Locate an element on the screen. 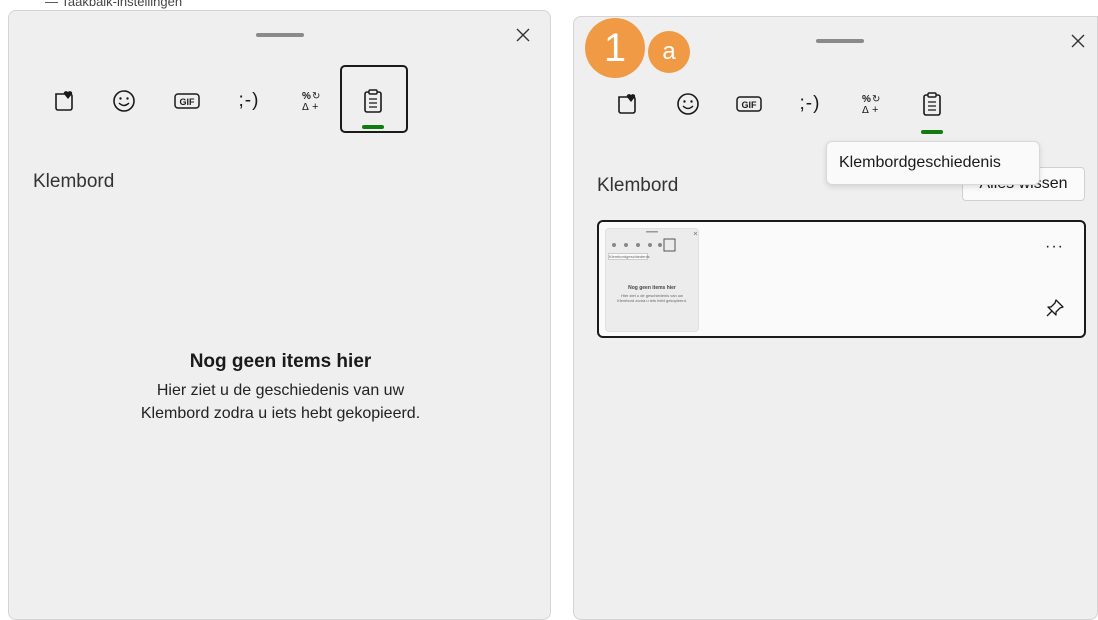  more-options-button: ··· is located at coordinates (1054, 247).